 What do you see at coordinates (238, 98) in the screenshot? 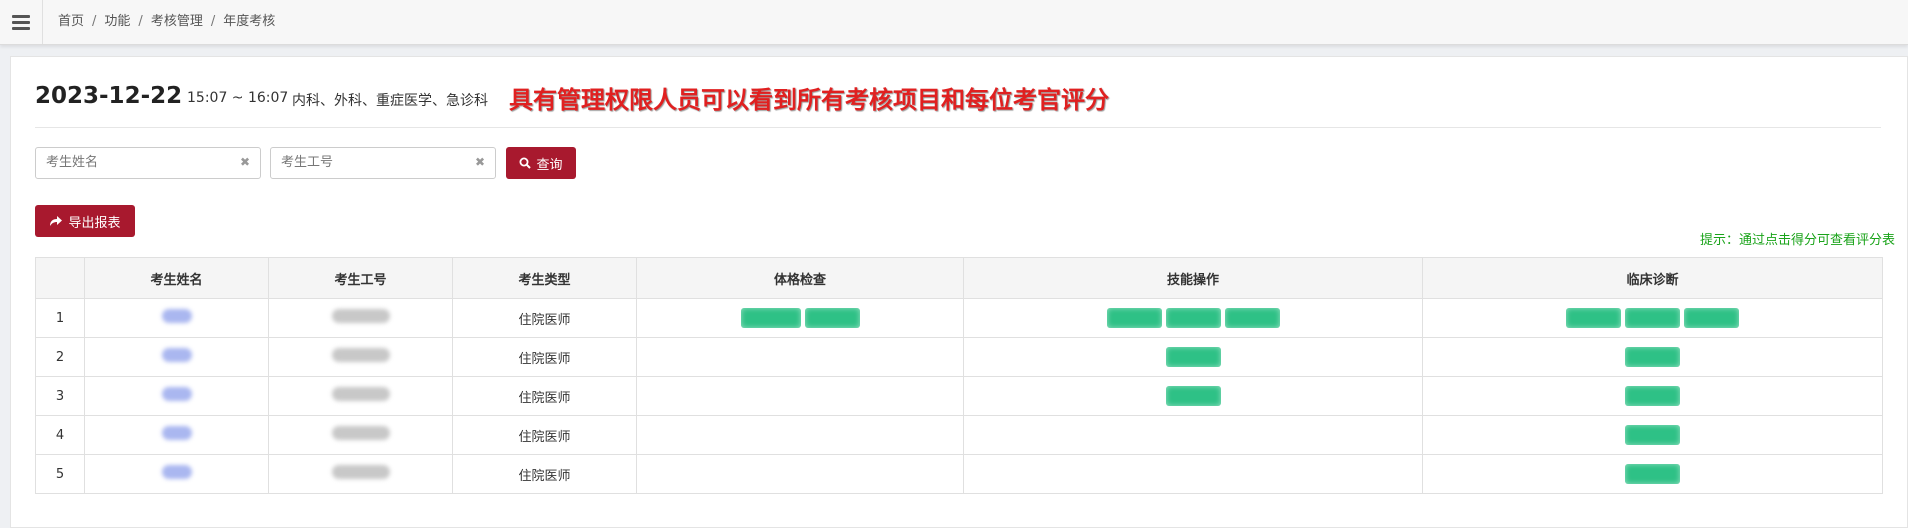
I see `exam-time: 15:07 ~ 16:07` at bounding box center [238, 98].